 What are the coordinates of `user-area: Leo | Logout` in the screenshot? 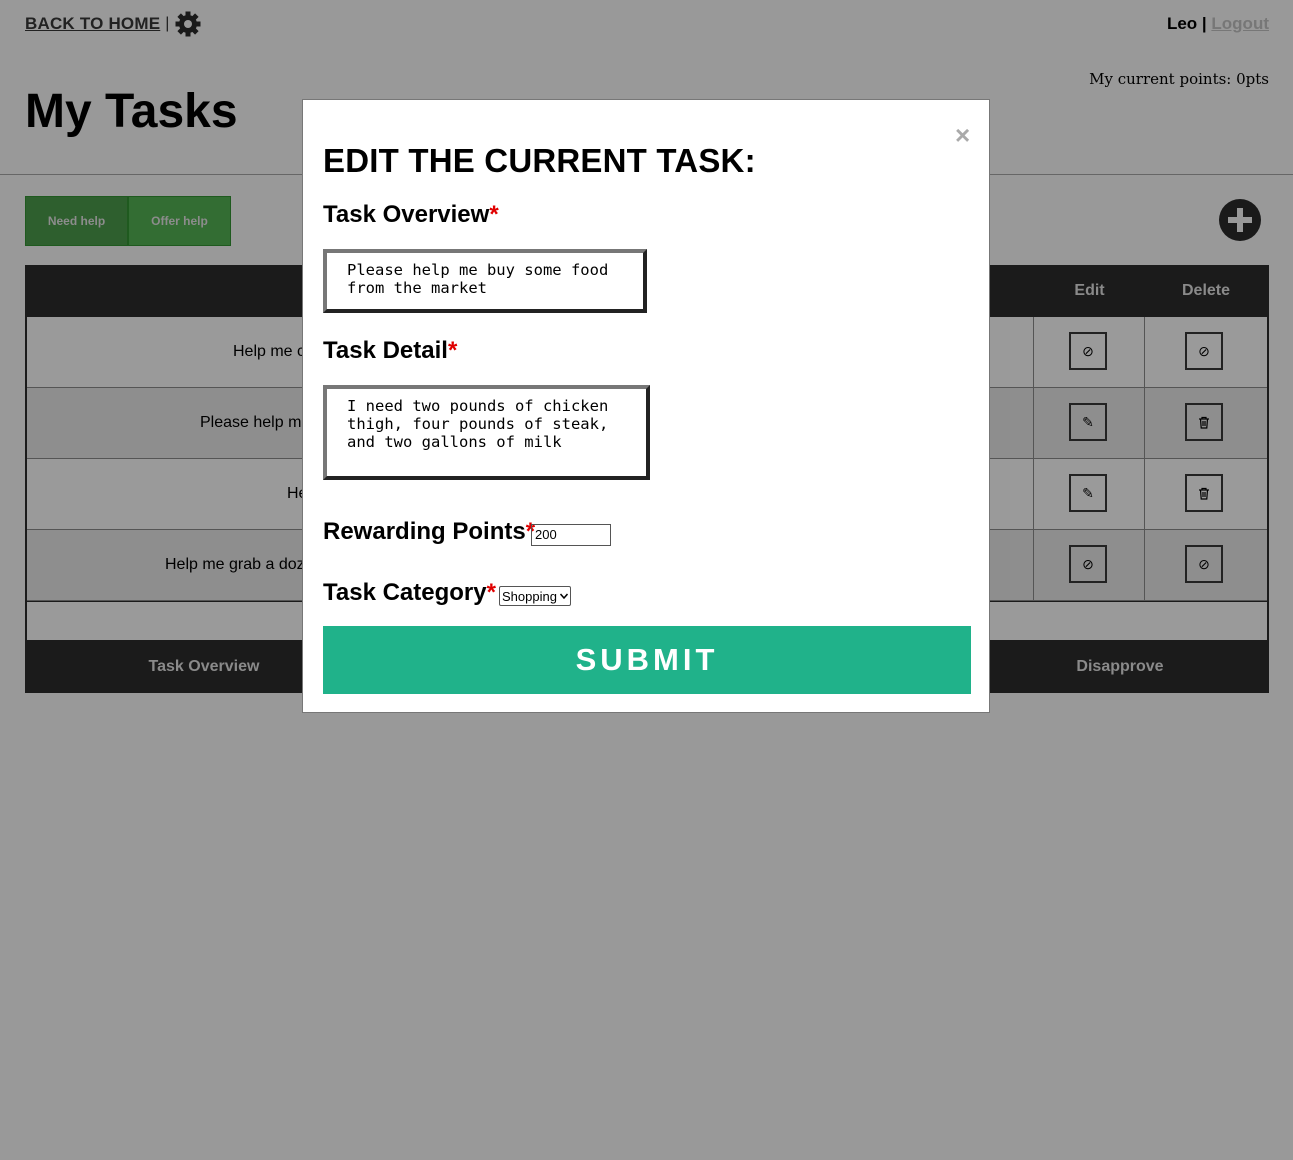 It's located at (1218, 24).